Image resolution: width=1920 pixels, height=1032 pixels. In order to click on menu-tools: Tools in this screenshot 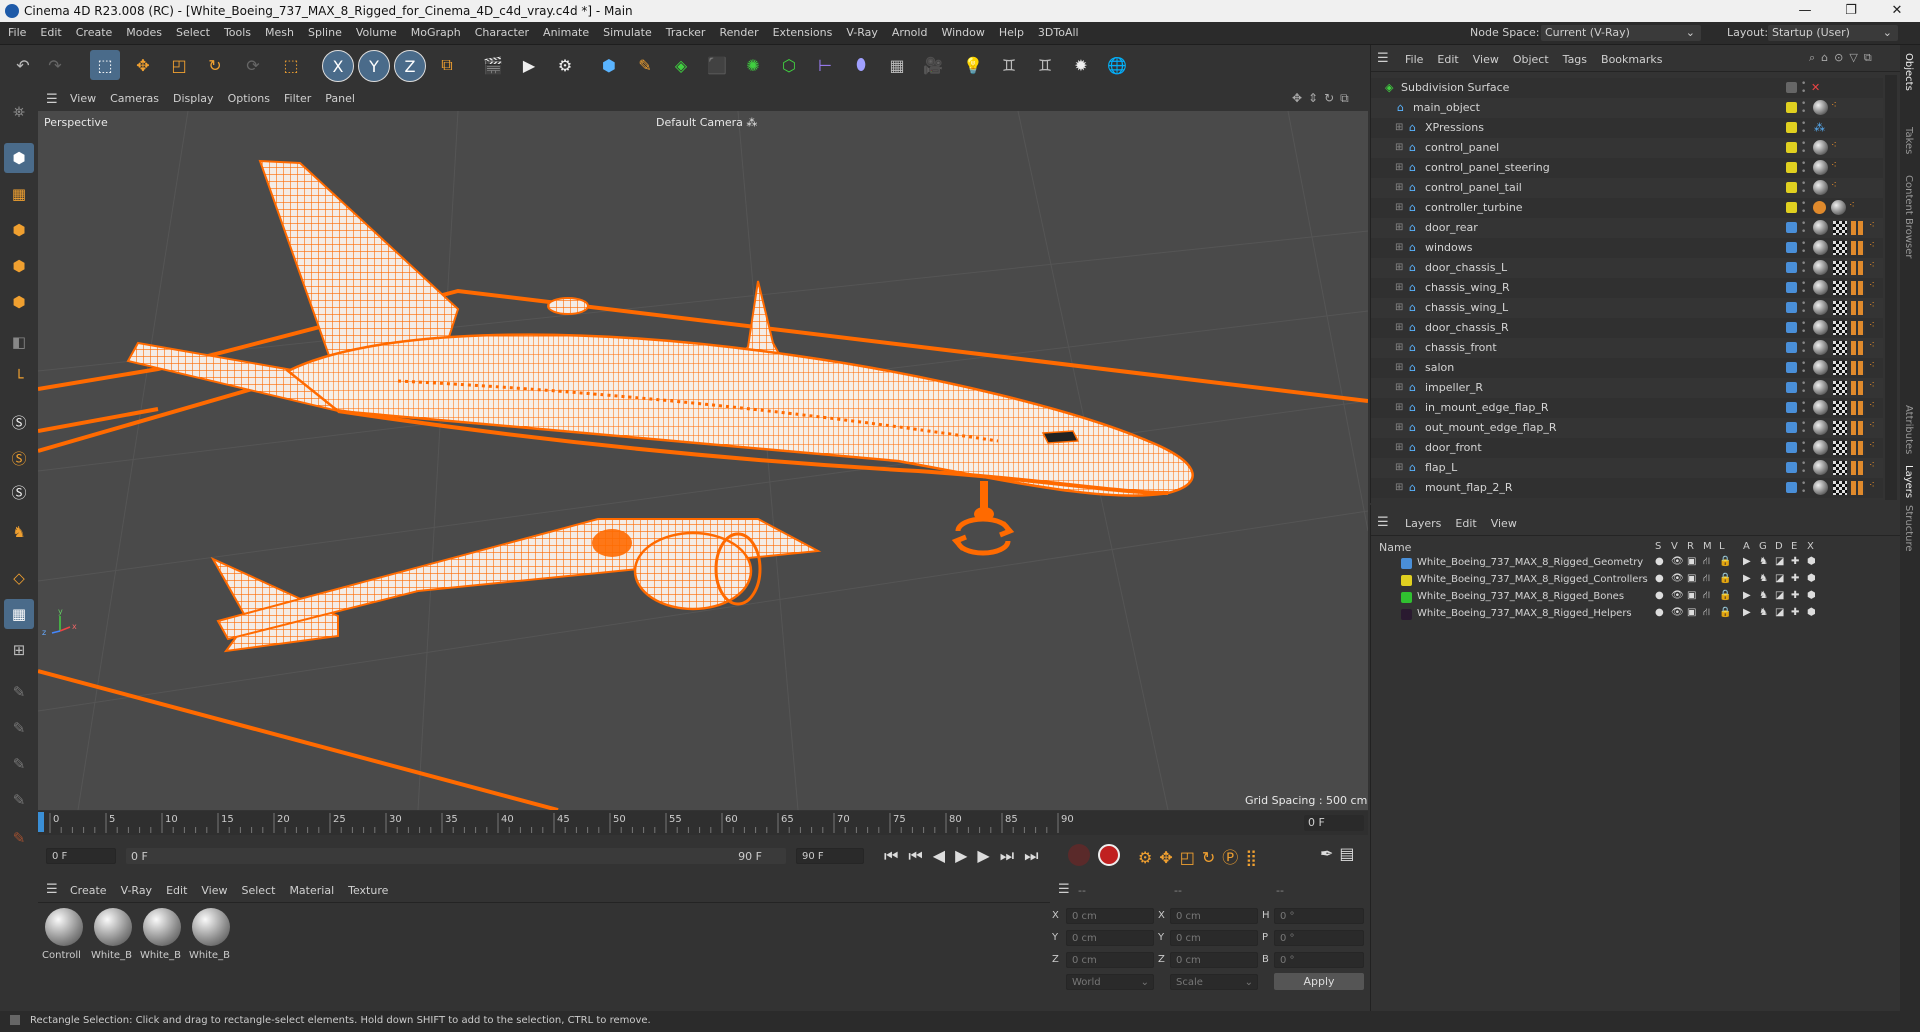, I will do `click(237, 32)`.